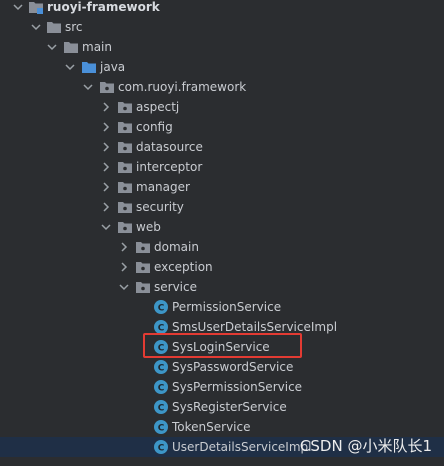 The height and width of the screenshot is (466, 444). I want to click on tree-row-root: ruoyi-framework, so click(222, 8).